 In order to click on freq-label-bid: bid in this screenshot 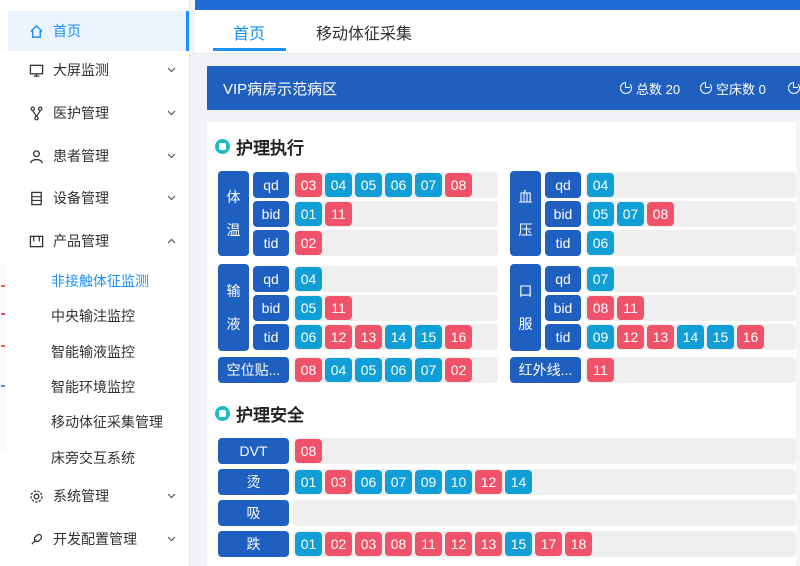, I will do `click(563, 214)`.